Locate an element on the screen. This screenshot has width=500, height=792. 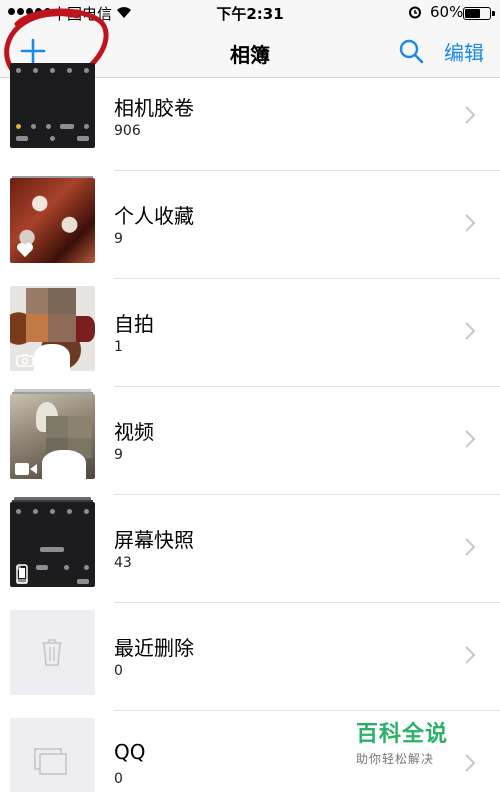
edit-button: 编辑 is located at coordinates (464, 51).